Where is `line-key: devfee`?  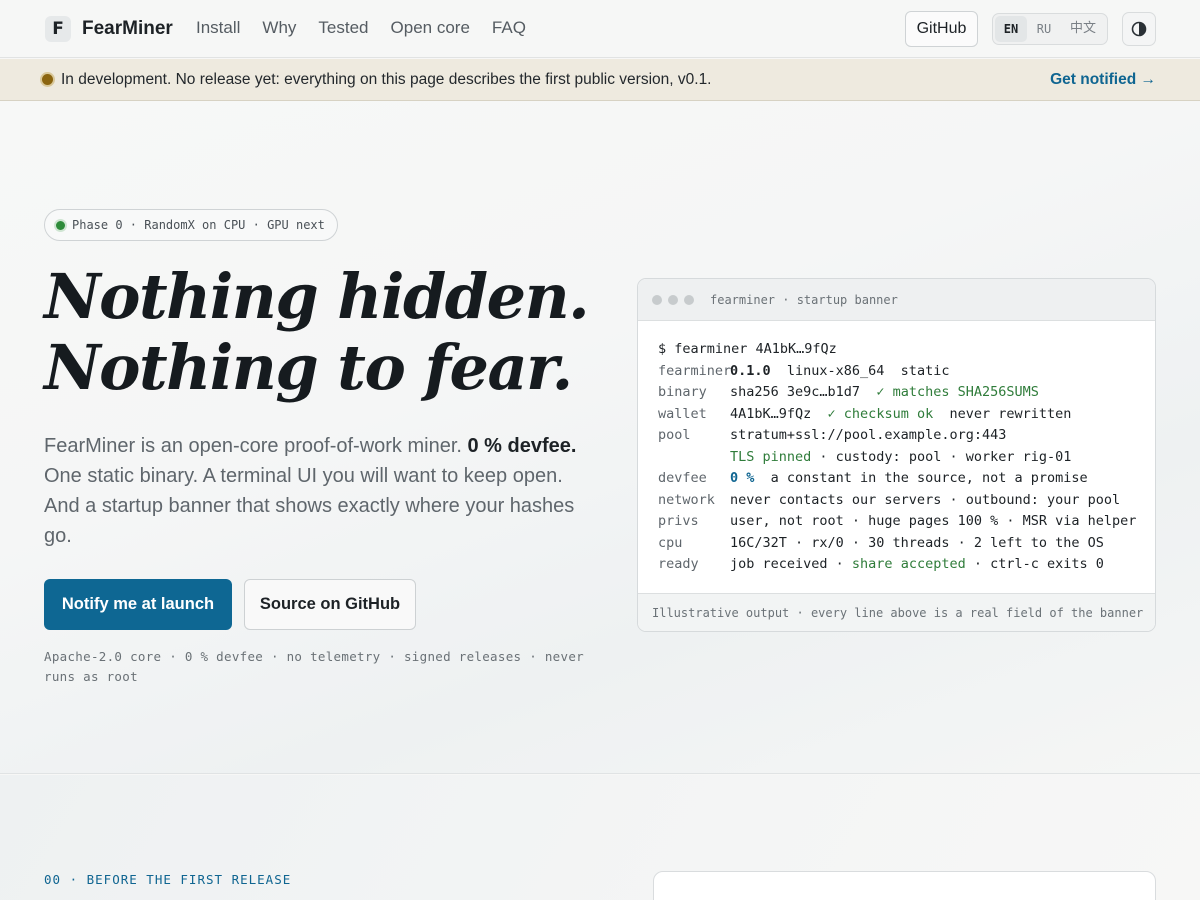
line-key: devfee is located at coordinates (682, 478).